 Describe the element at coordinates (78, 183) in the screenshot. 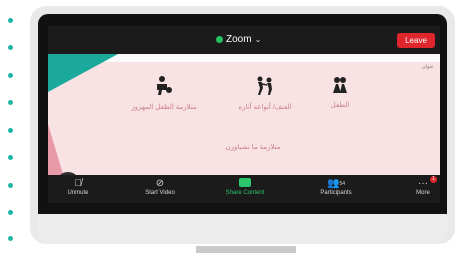

I see `muted-microphone-icon: 🎙̸` at that location.